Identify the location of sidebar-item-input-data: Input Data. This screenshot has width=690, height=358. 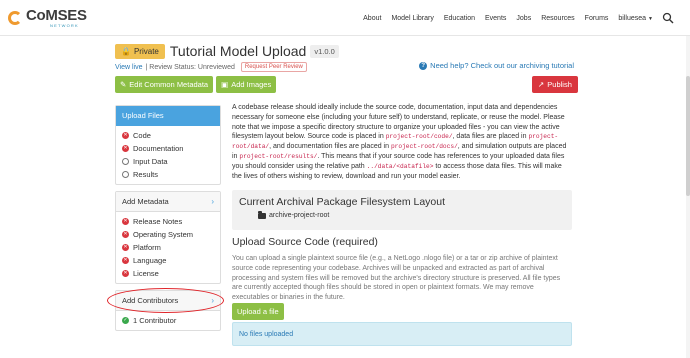
(168, 161).